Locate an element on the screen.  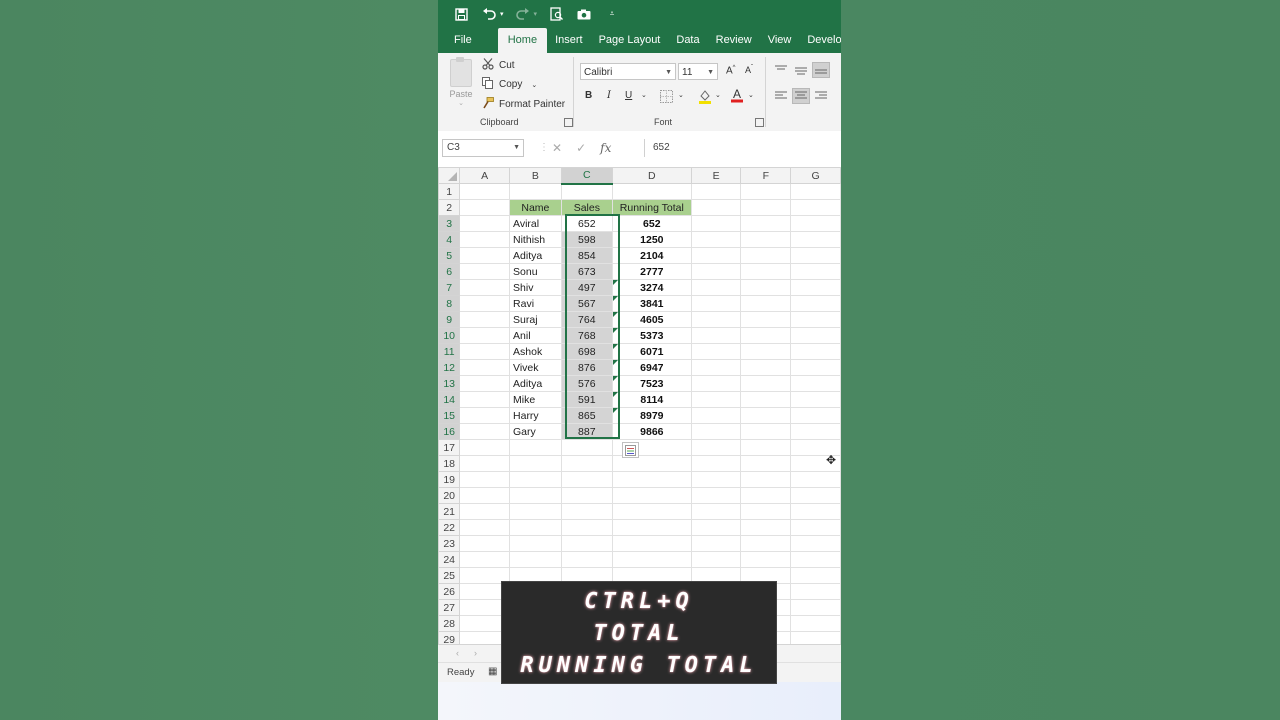
column-header: G is located at coordinates (815, 175).